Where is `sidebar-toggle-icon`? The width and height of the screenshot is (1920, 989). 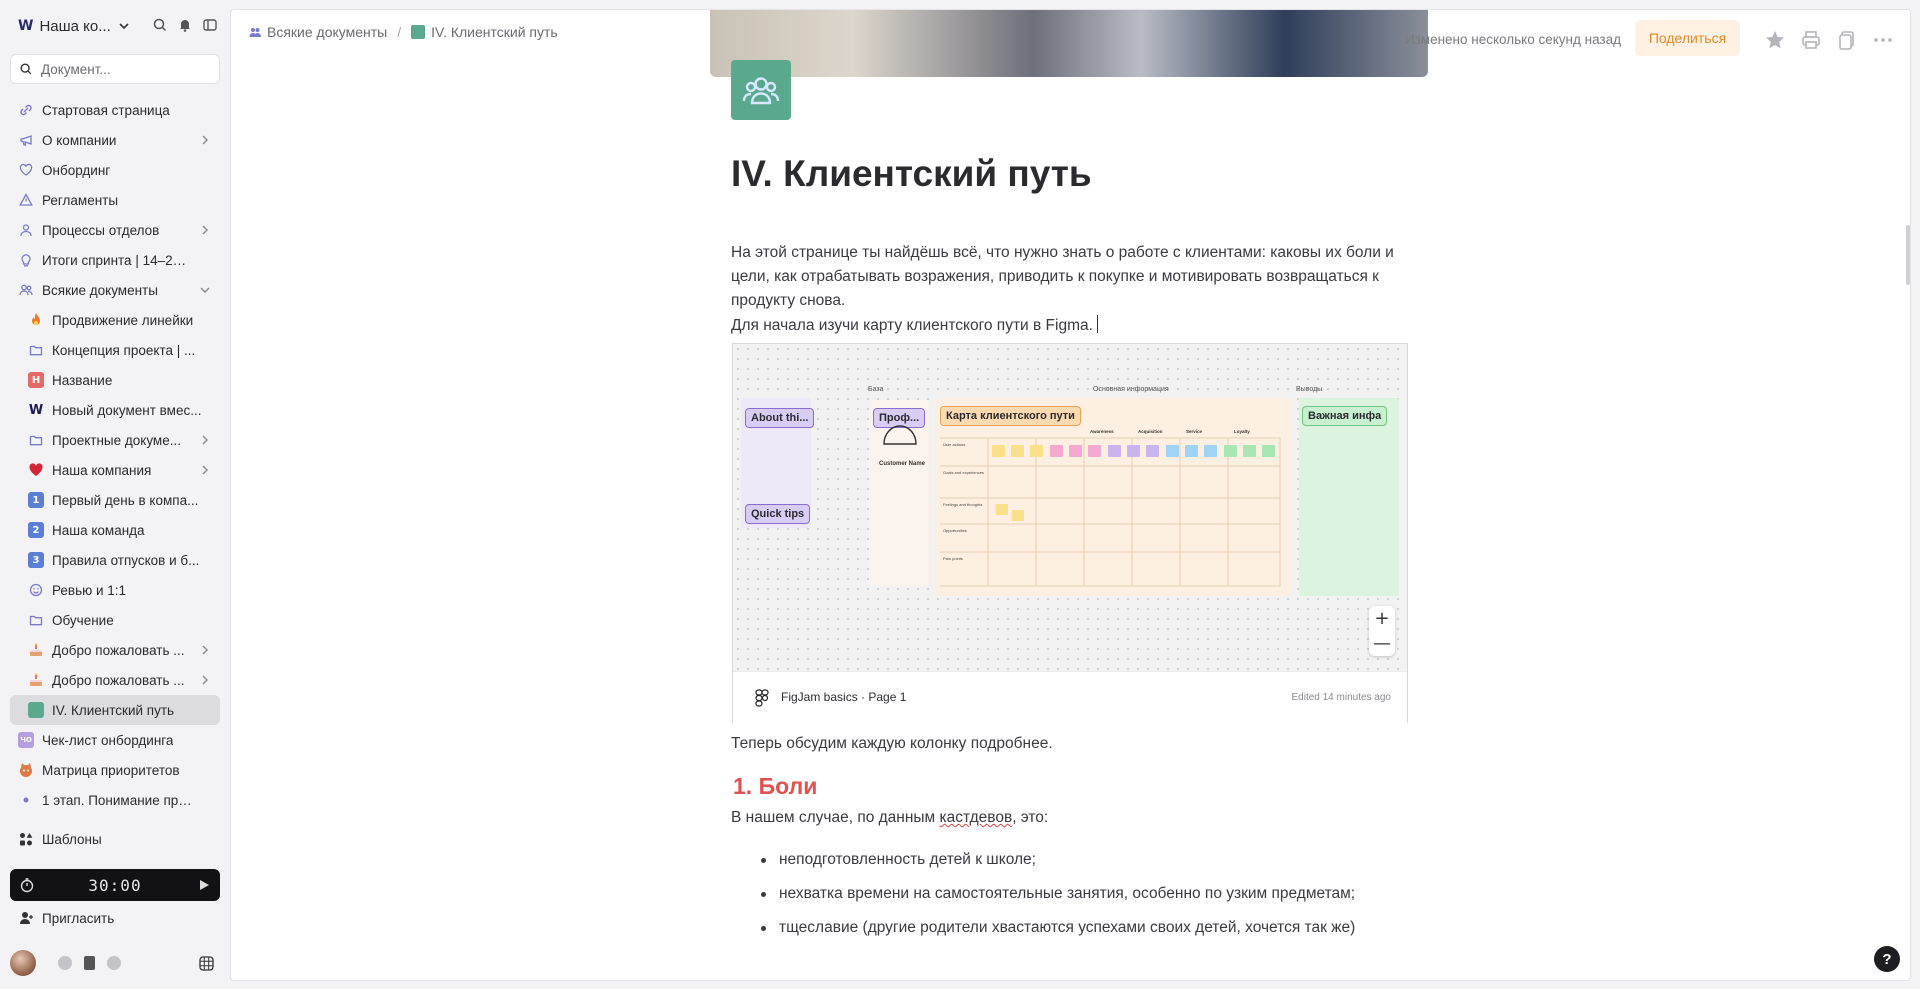 sidebar-toggle-icon is located at coordinates (210, 25).